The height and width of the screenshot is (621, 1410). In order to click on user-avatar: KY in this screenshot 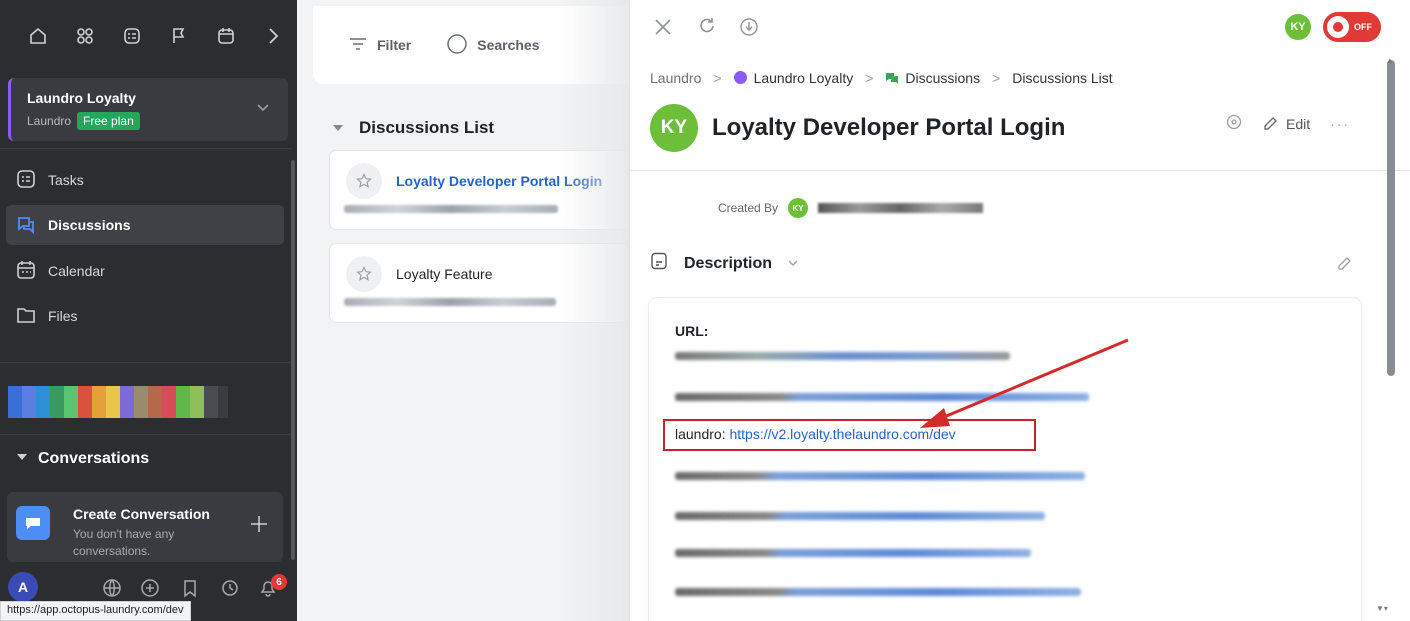, I will do `click(1298, 27)`.